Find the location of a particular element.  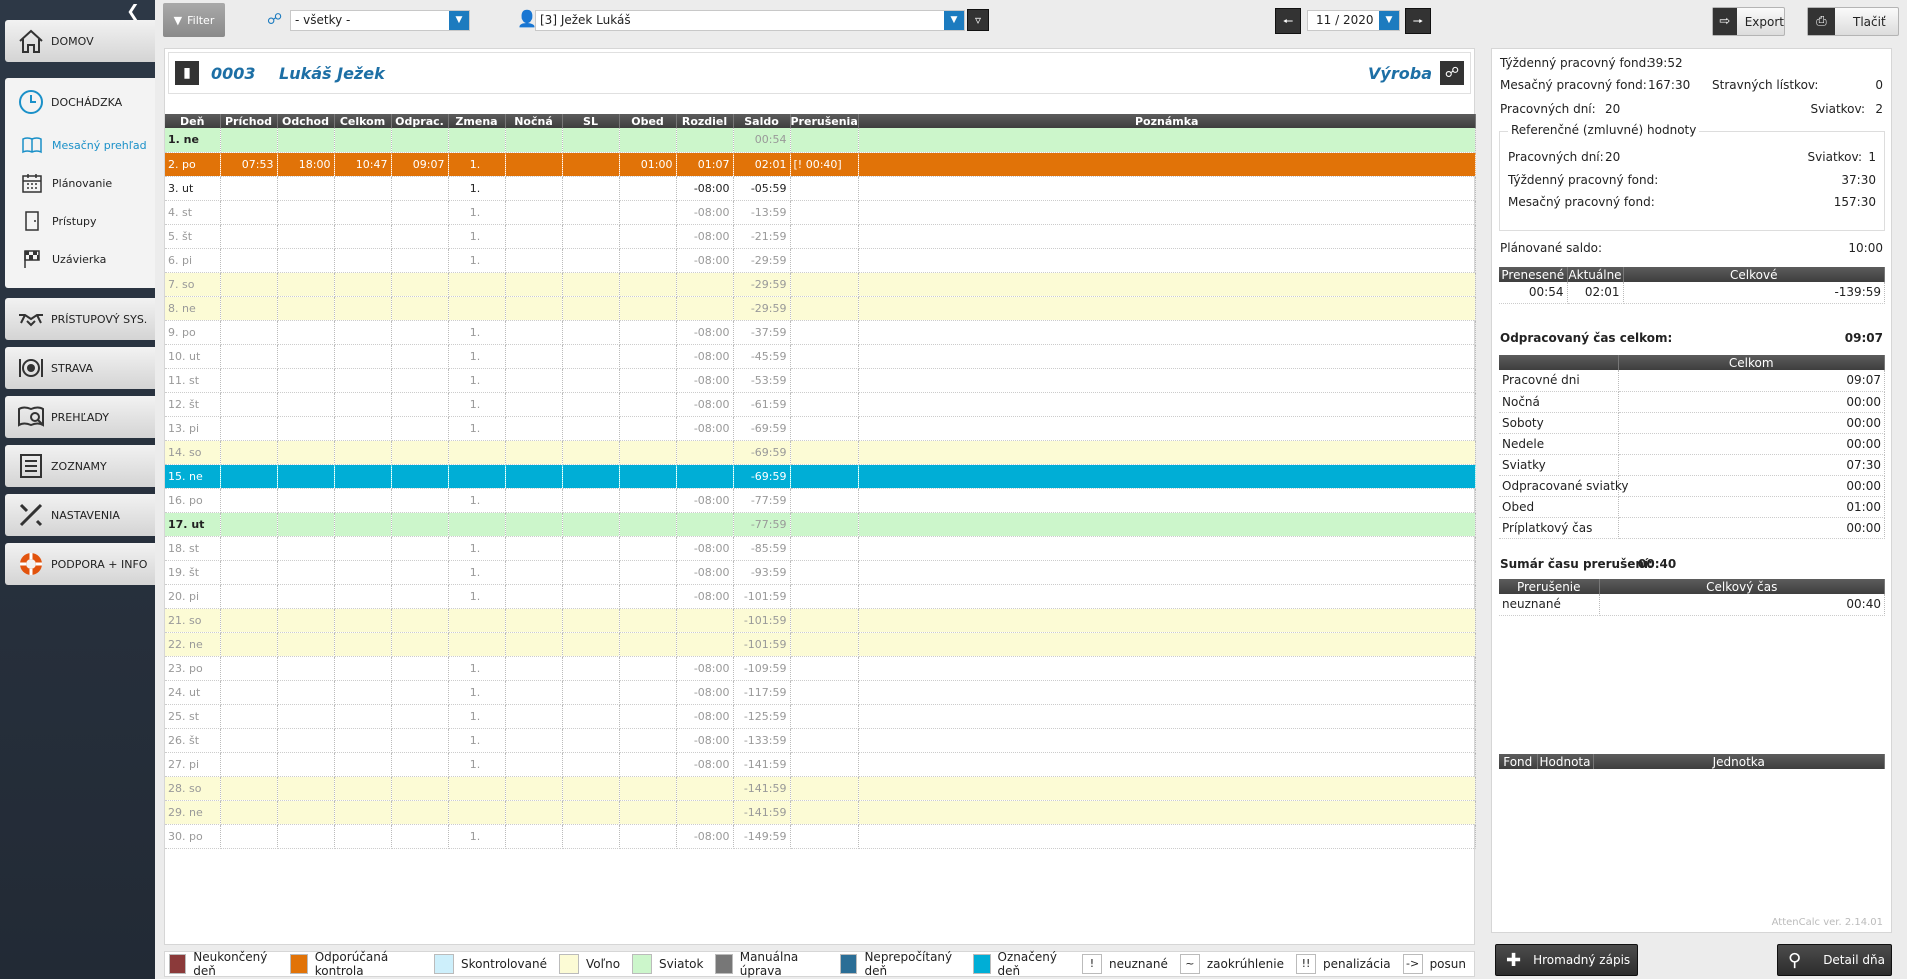

table-row: 13. pi 1. -08:00 -69:59 is located at coordinates (820, 428).